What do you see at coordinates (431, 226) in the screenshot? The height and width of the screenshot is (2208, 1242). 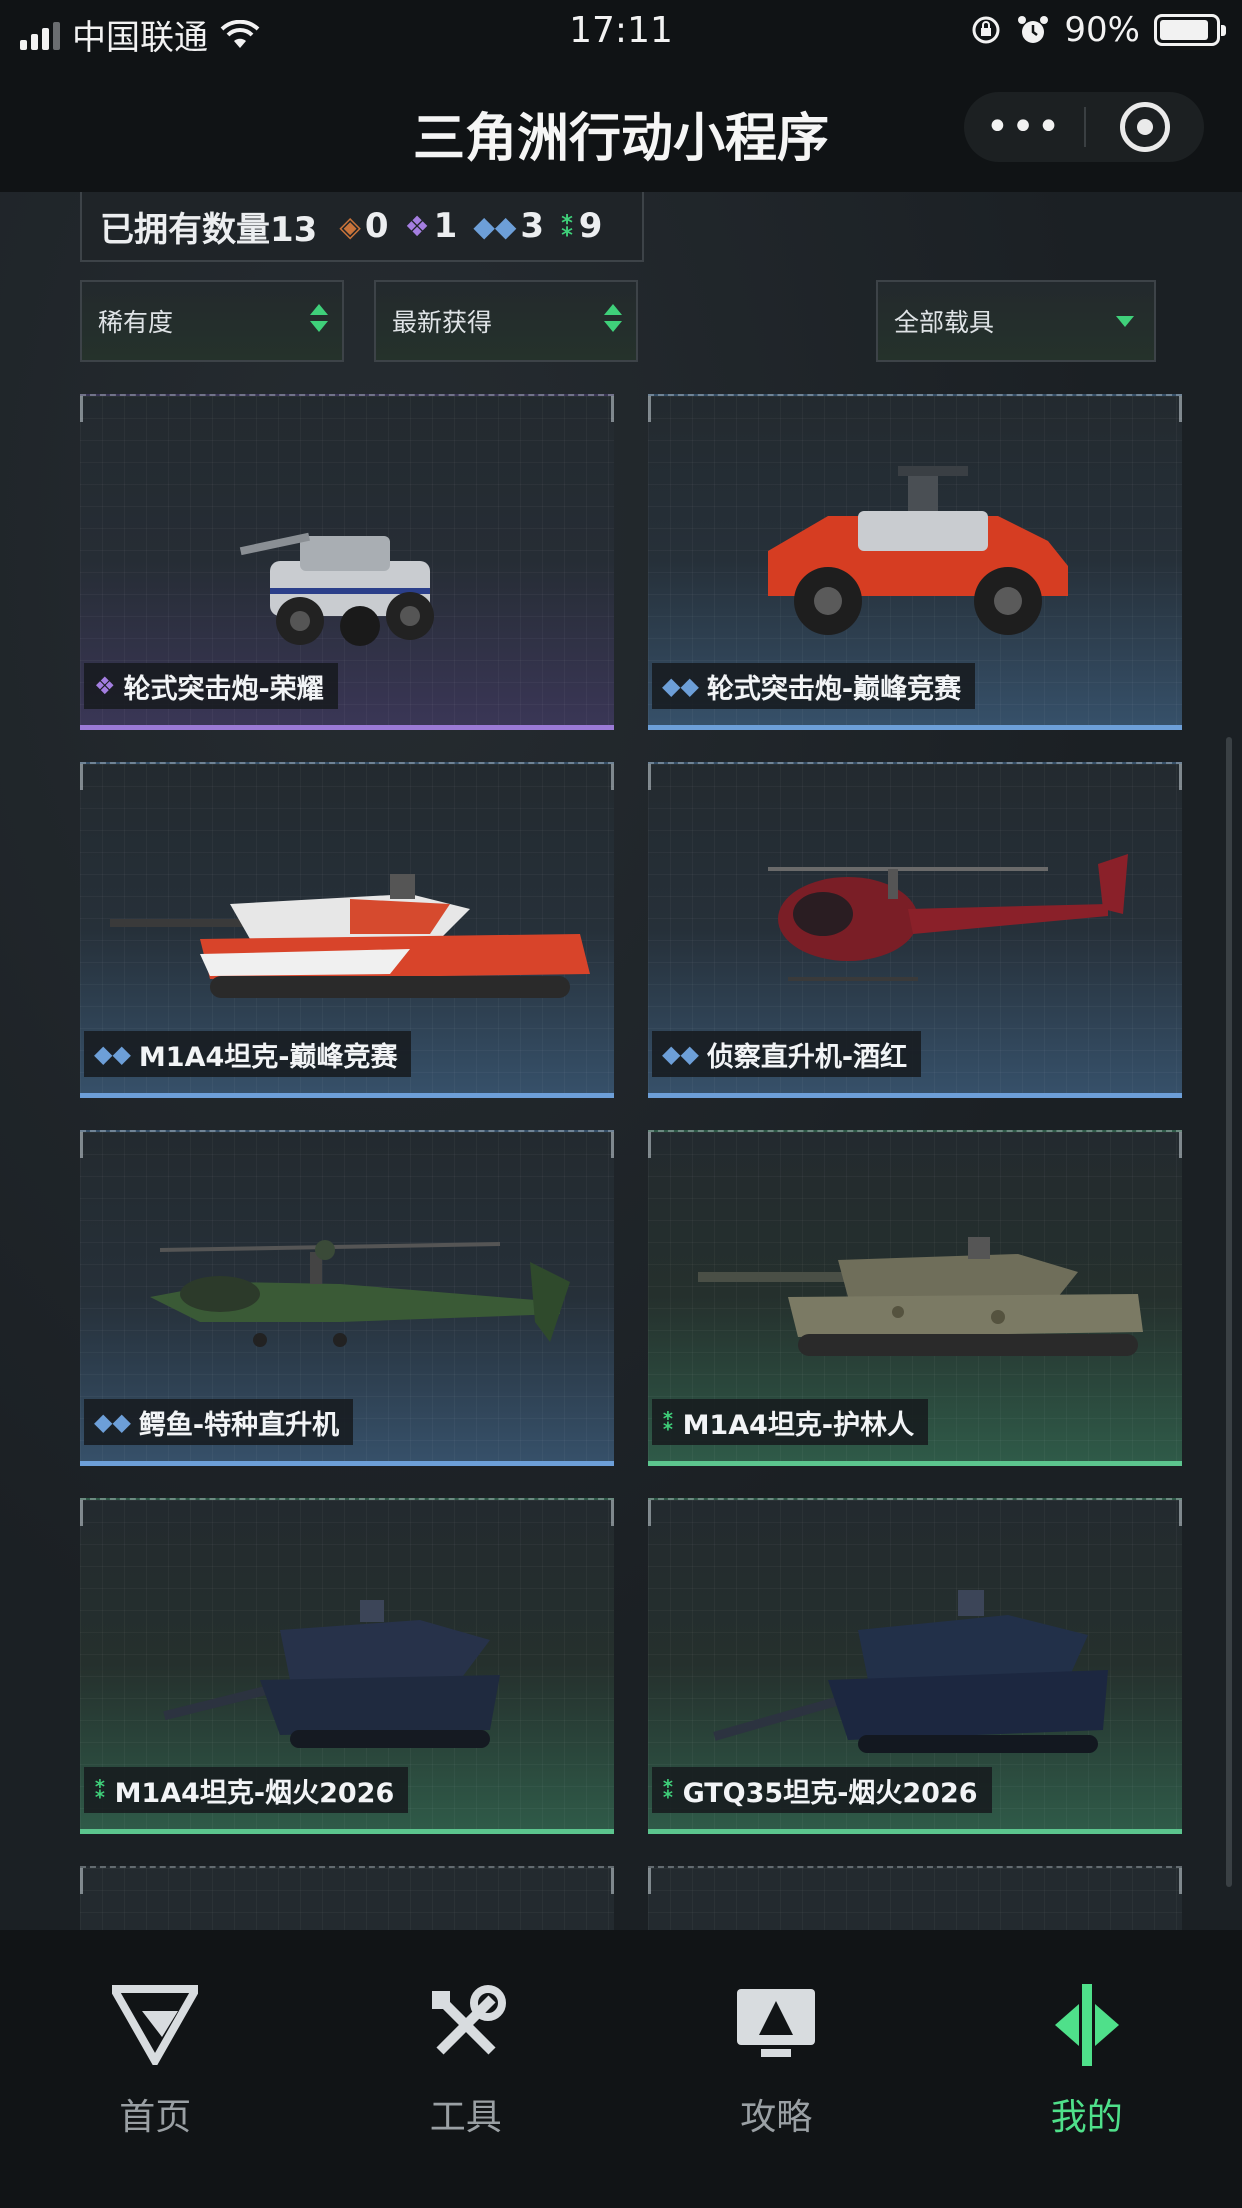 I see `rarity-purple-count: ❖ 1` at bounding box center [431, 226].